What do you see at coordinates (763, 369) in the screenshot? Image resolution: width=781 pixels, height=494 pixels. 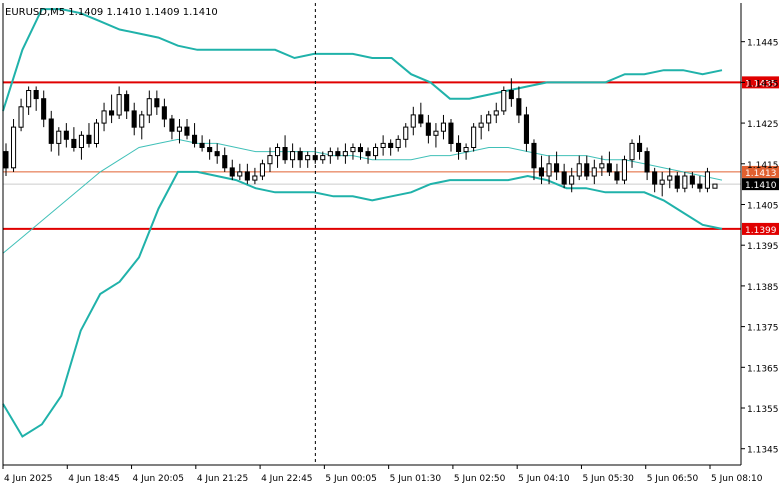 I see `y-tick-label: 1.1365` at bounding box center [763, 369].